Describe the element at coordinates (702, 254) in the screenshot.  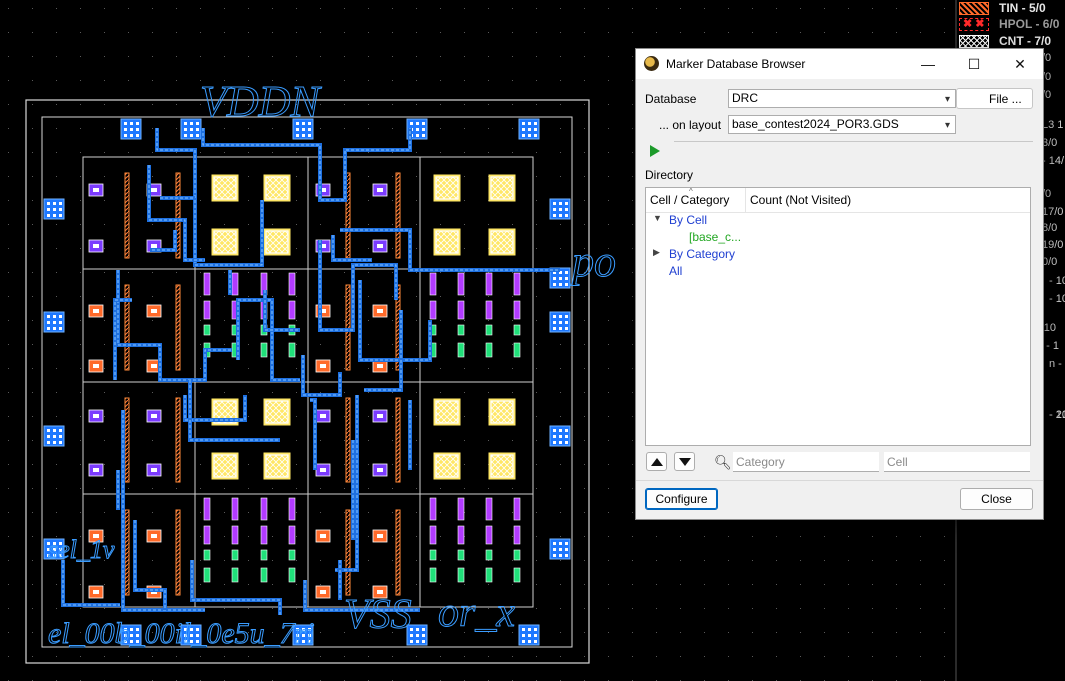
I see `tree-item-by-category: By Category` at that location.